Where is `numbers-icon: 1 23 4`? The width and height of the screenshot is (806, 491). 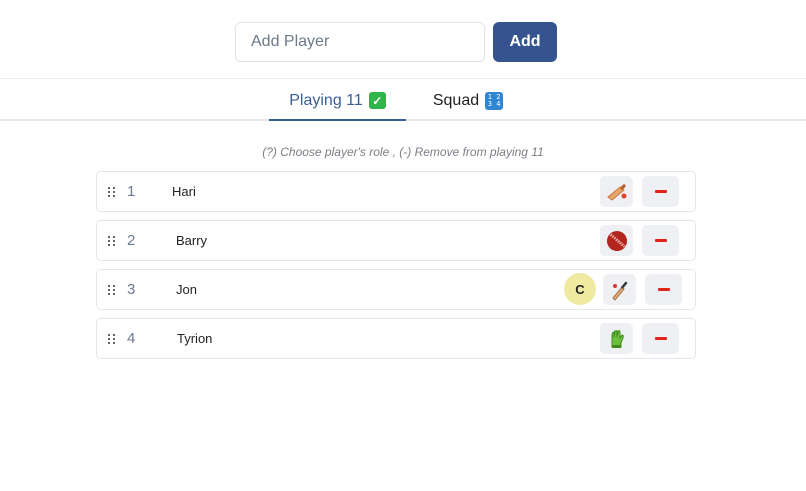
numbers-icon: 1 23 4 is located at coordinates (494, 100).